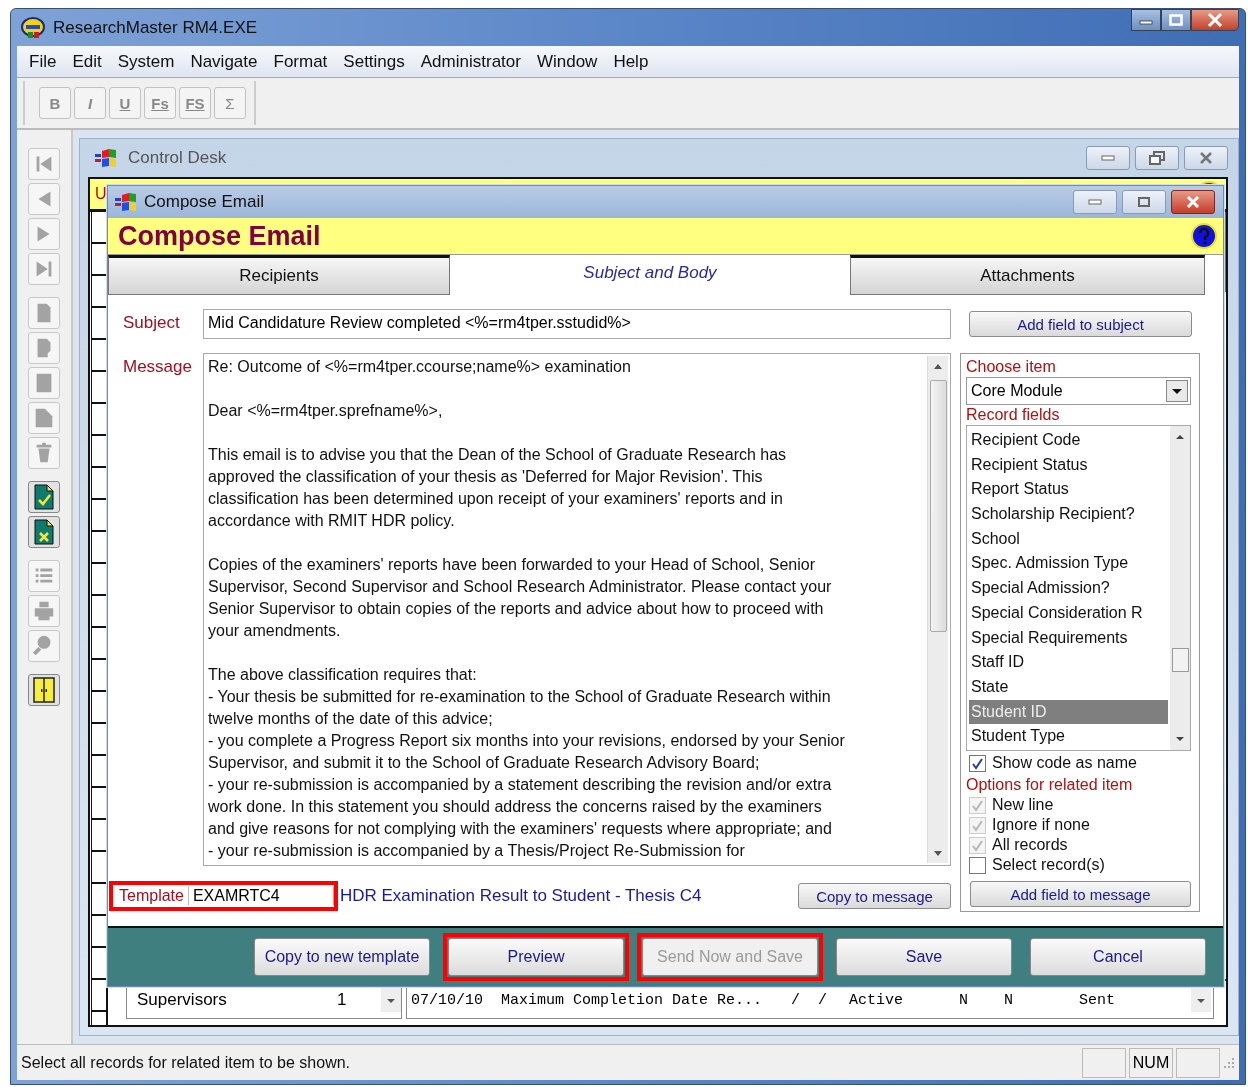 The width and height of the screenshot is (1248, 1087). What do you see at coordinates (1068, 514) in the screenshot?
I see `list-item: Scholarship Recipient?` at bounding box center [1068, 514].